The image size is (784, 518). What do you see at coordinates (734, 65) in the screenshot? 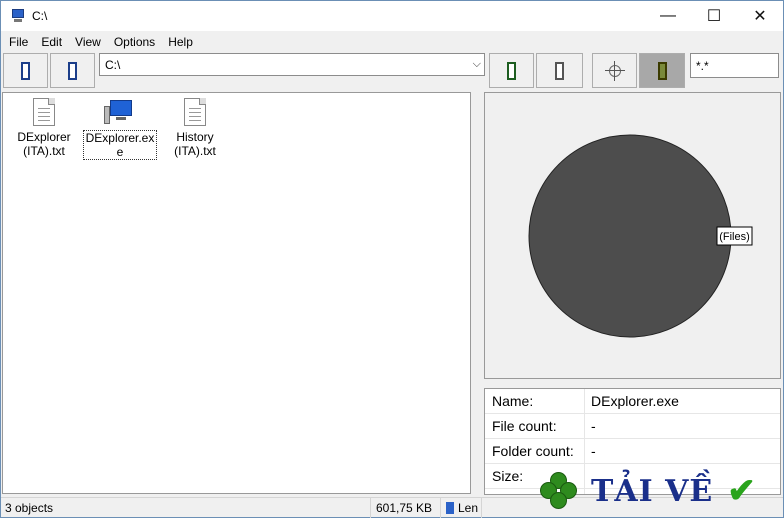
I see `filter-input` at bounding box center [734, 65].